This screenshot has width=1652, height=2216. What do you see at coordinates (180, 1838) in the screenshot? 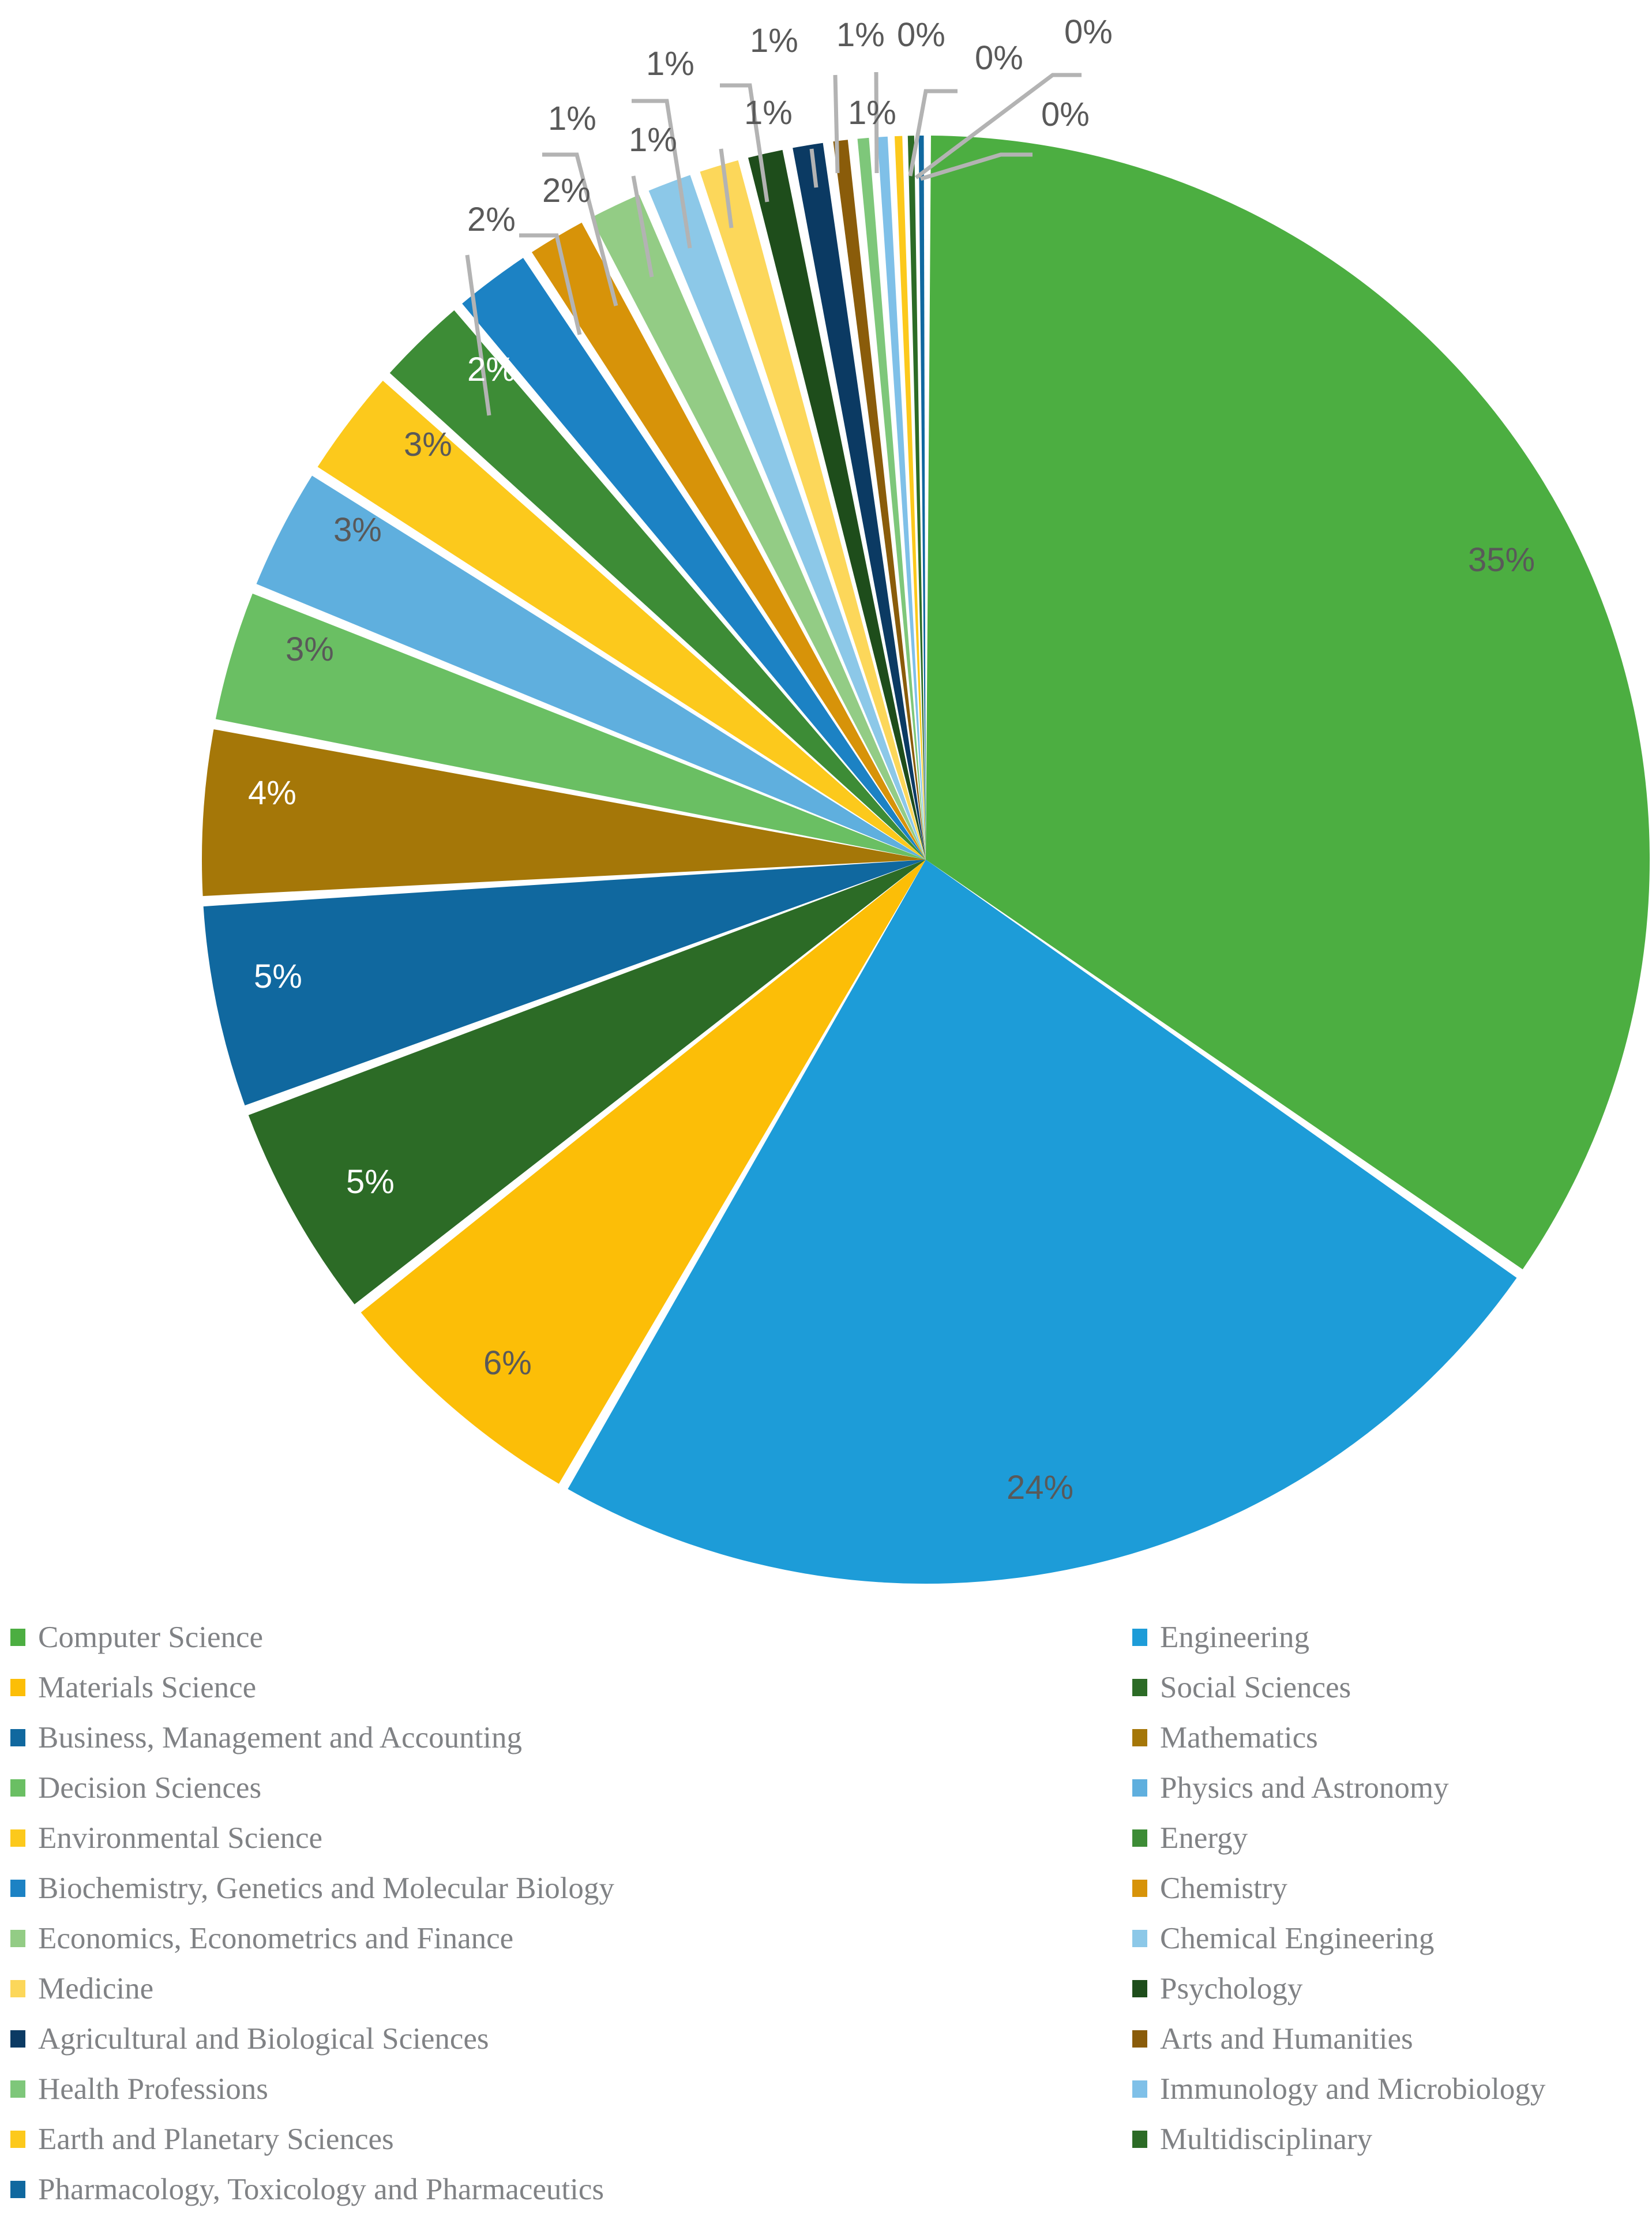
I see `legend-item-label: Environmental Science` at bounding box center [180, 1838].